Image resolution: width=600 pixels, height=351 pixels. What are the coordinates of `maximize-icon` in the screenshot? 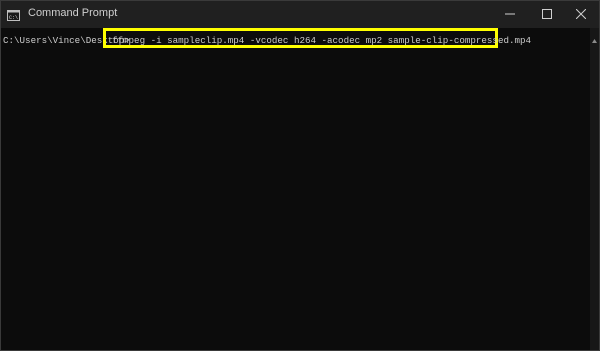 It's located at (547, 14).